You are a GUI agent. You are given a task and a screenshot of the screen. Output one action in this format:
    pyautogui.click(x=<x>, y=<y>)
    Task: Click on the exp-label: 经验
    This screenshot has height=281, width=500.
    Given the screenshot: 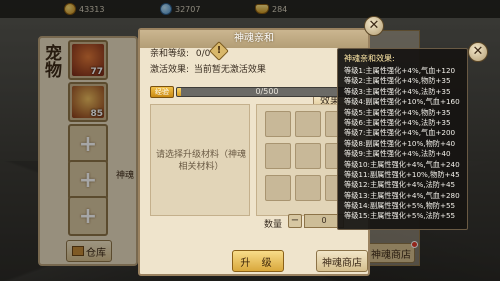 What is the action you would take?
    pyautogui.click(x=162, y=92)
    